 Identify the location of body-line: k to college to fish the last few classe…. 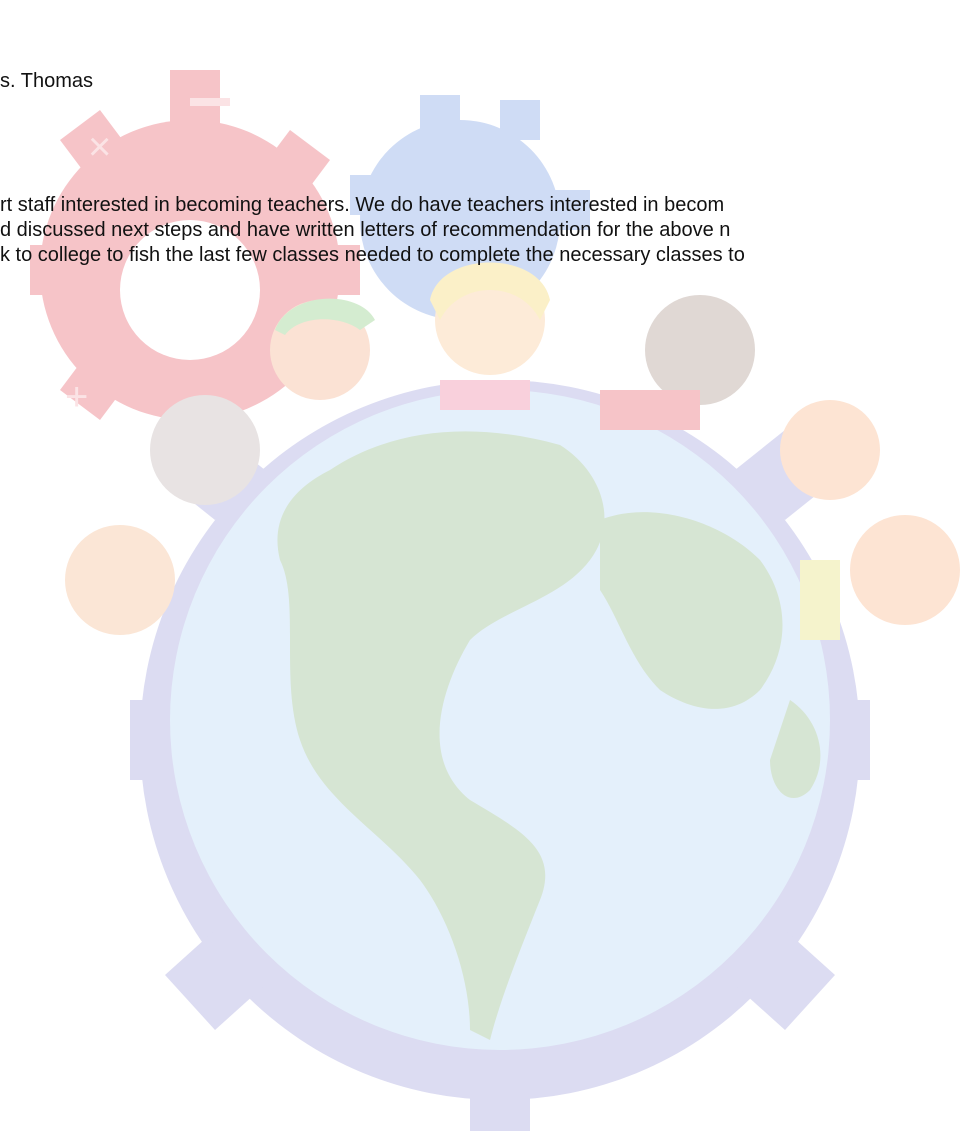
(372, 255).